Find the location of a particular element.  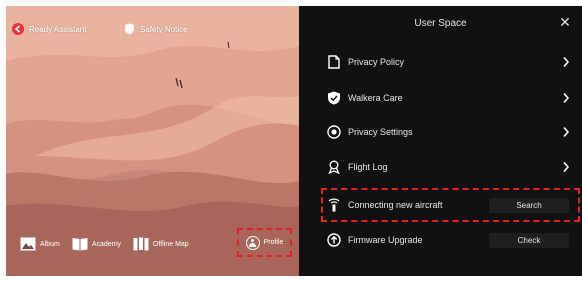

assistant-label: Ready Assistant is located at coordinates (58, 29).